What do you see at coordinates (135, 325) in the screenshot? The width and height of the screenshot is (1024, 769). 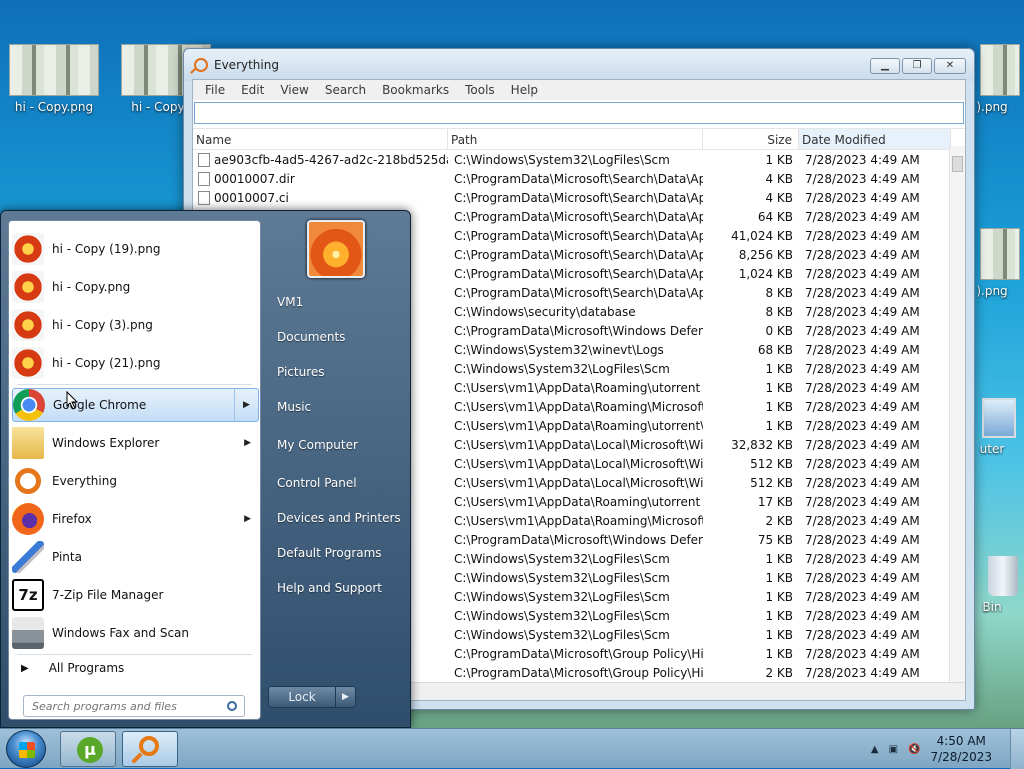 I see `recent-item: hi - Copy (3).png` at bounding box center [135, 325].